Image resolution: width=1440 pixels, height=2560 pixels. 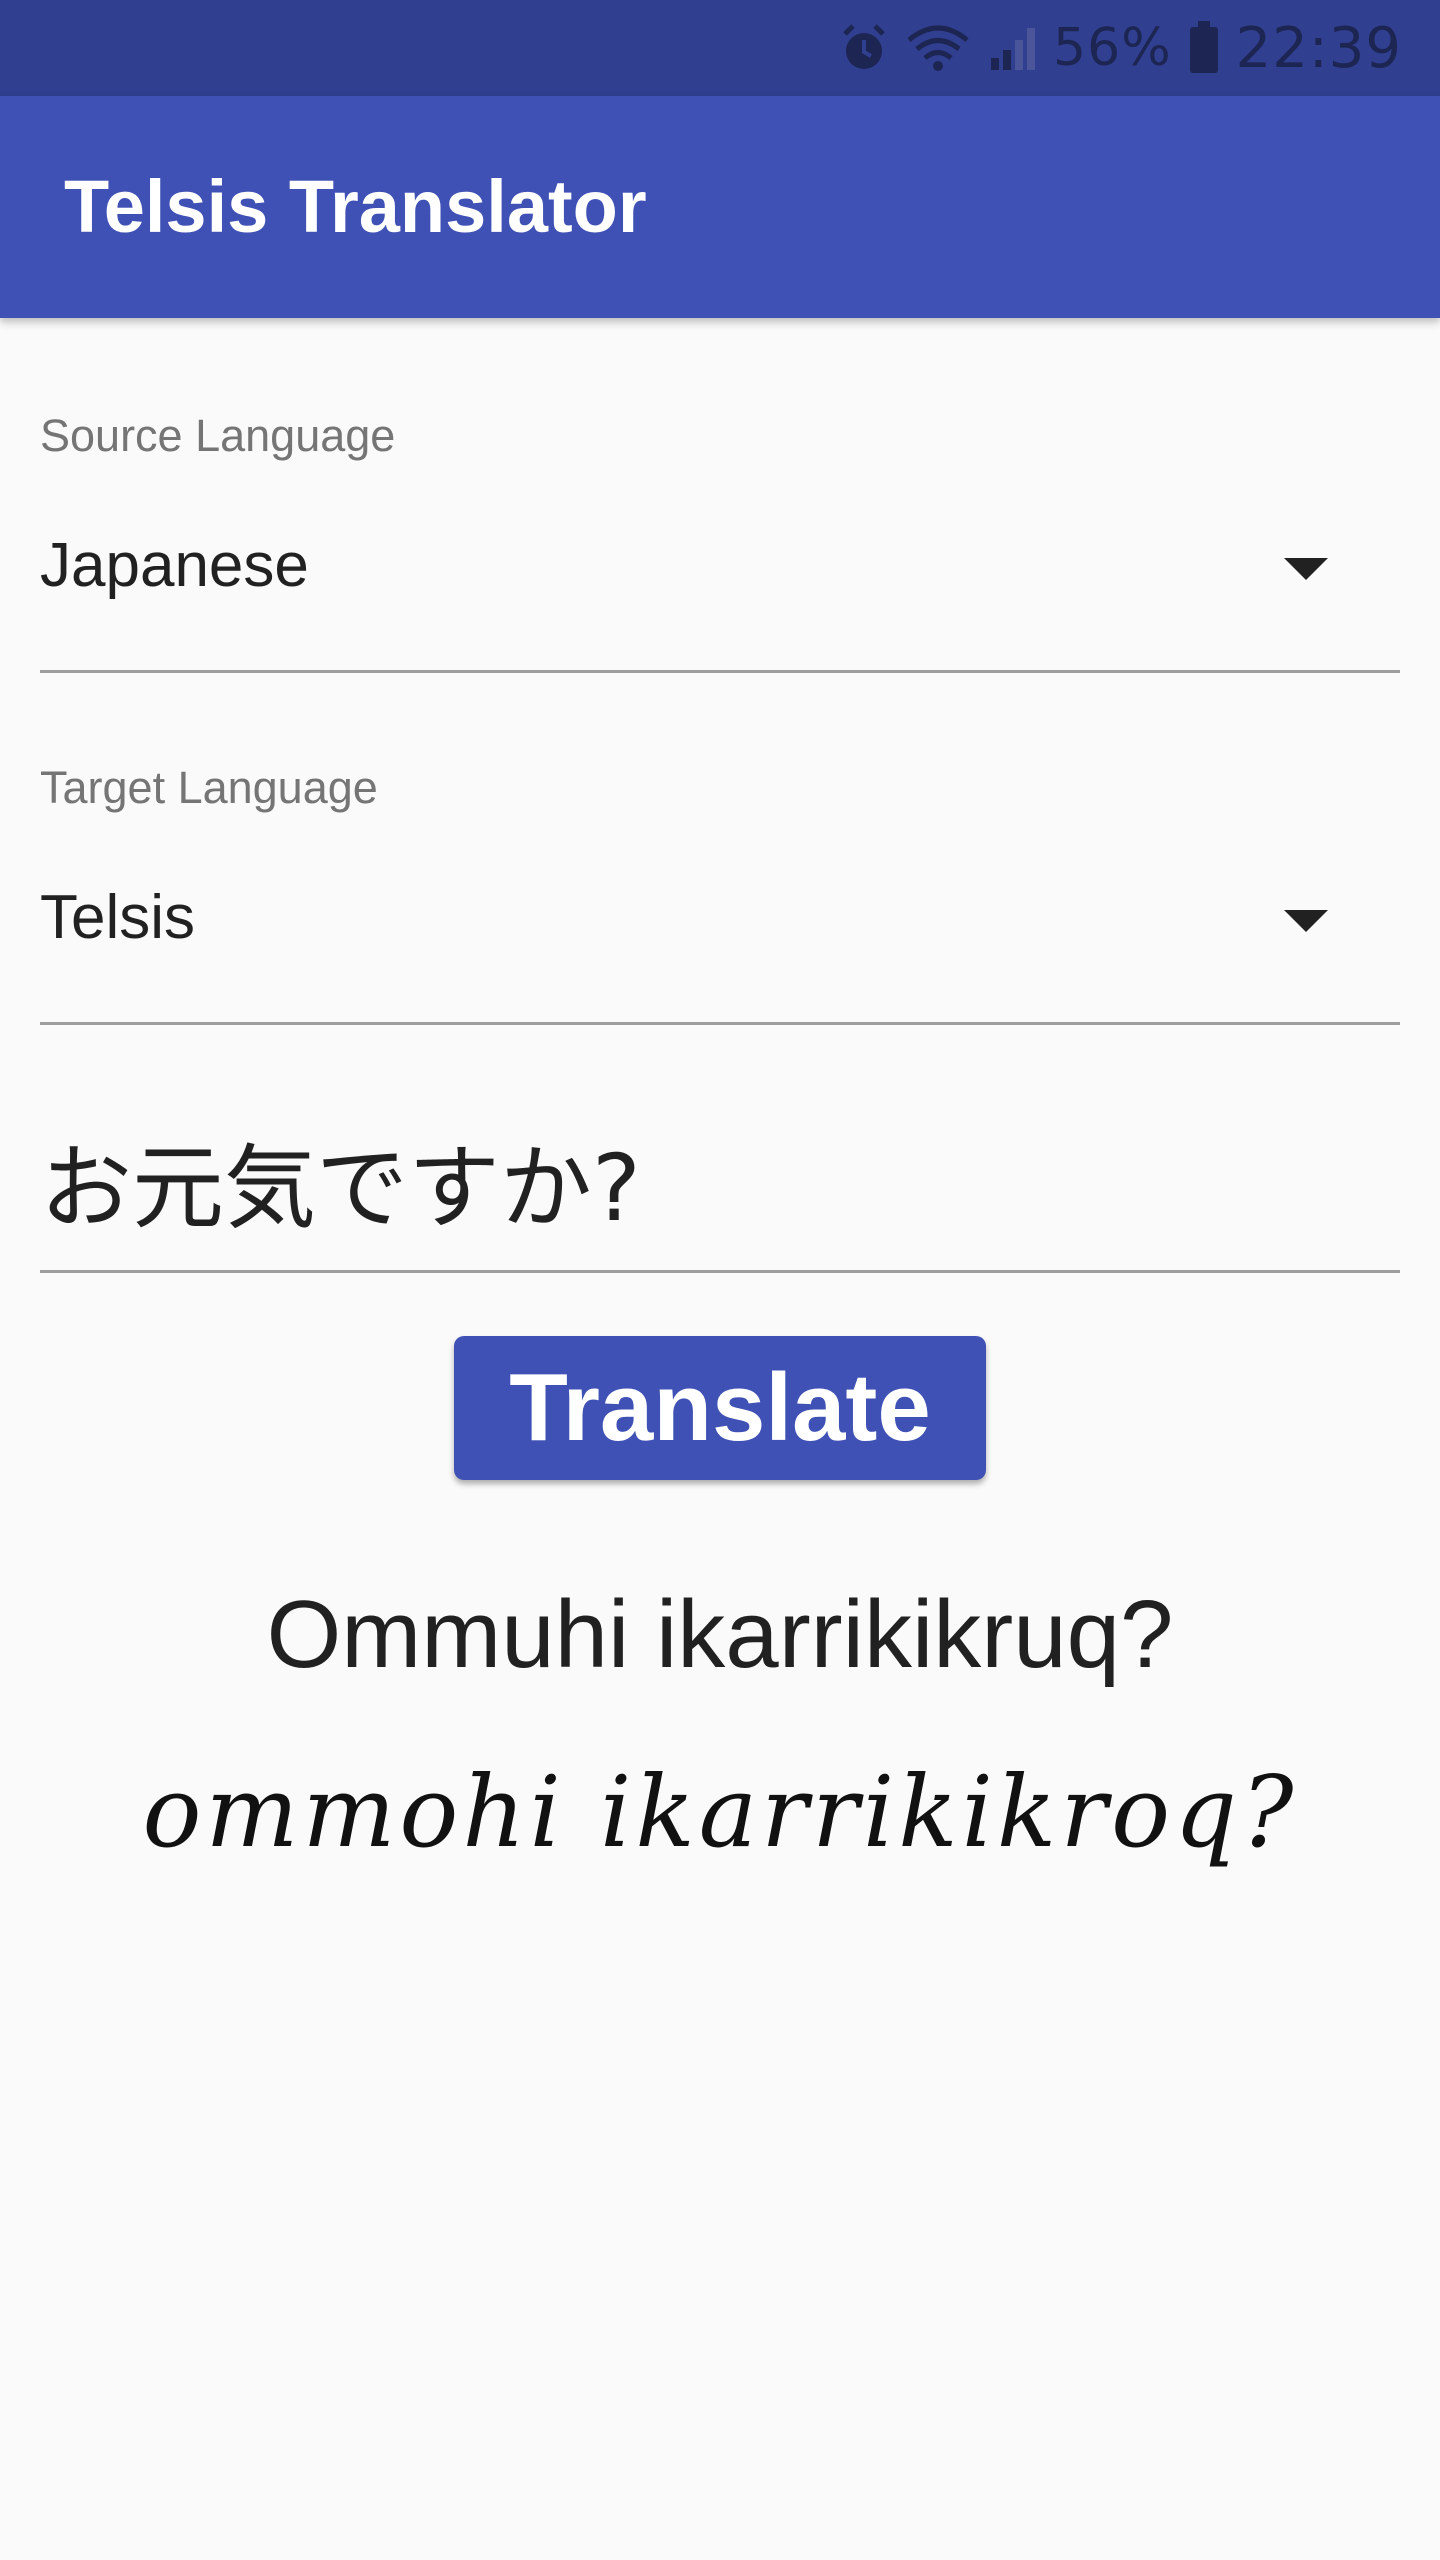 What do you see at coordinates (209, 787) in the screenshot?
I see `target-language-label: Target Language` at bounding box center [209, 787].